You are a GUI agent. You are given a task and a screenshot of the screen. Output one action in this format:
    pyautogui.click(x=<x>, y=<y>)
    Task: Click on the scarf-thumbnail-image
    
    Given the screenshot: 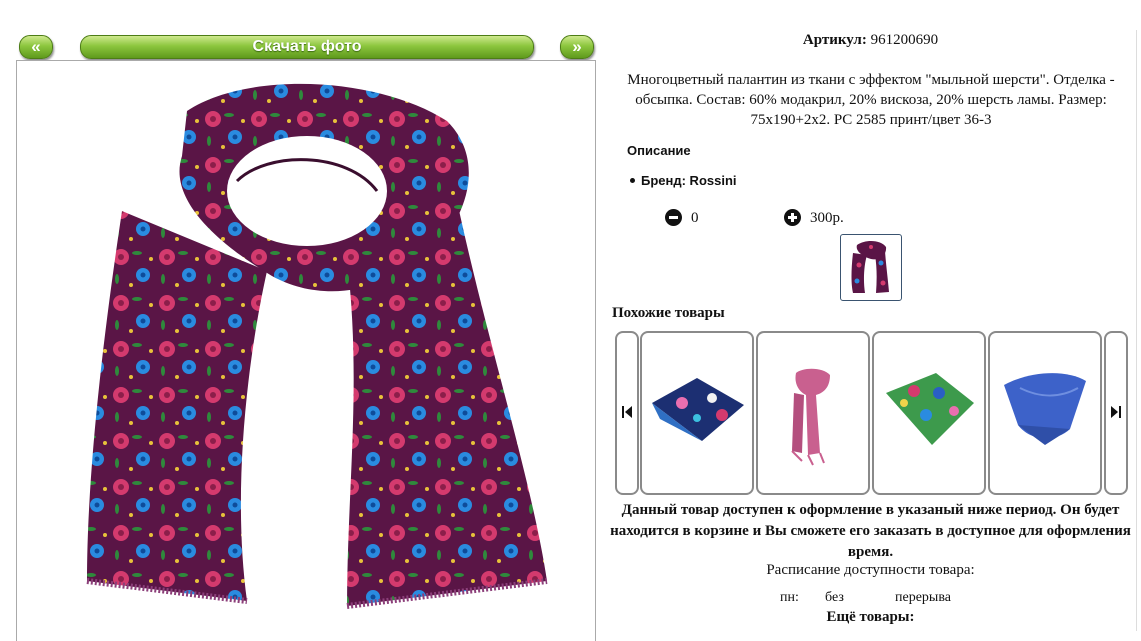 What is the action you would take?
    pyautogui.click(x=870, y=267)
    